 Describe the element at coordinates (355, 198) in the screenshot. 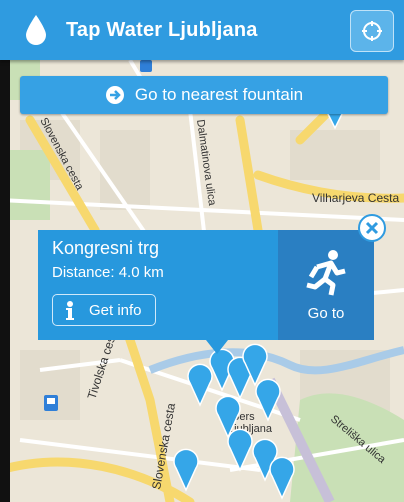

I see `street-label: Vilharjeva Cesta` at that location.